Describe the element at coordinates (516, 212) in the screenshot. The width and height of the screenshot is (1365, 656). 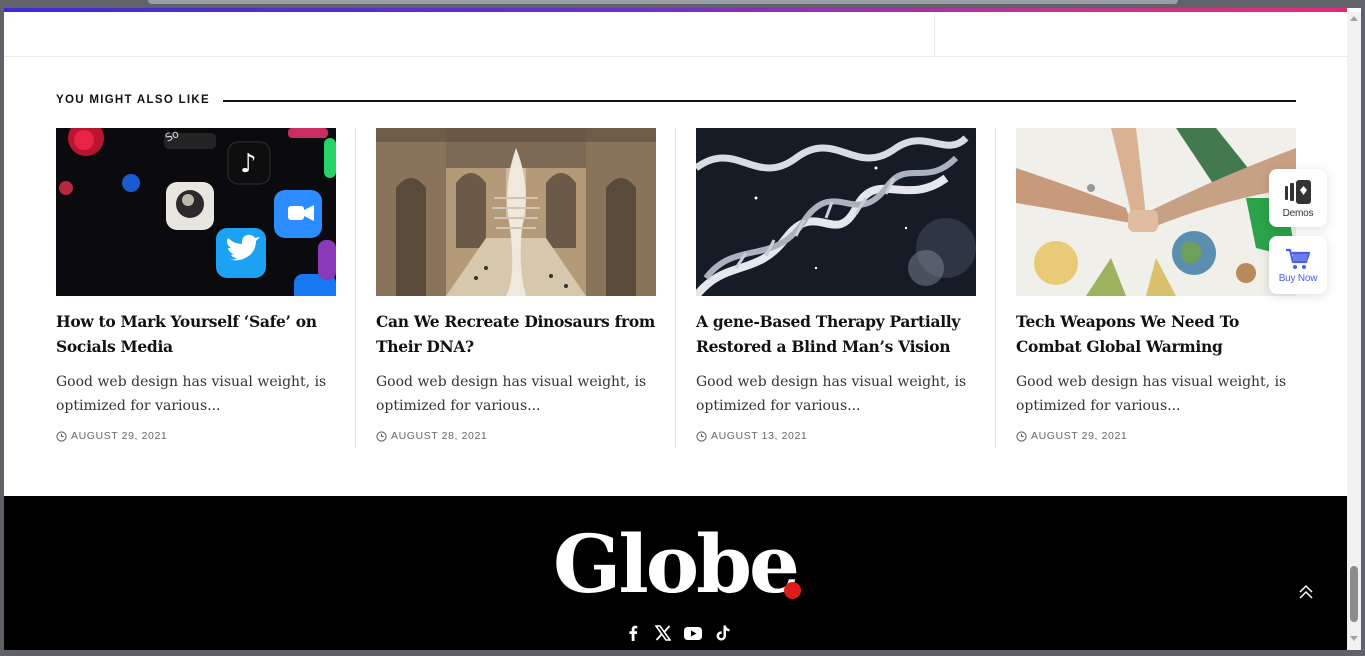
I see `post-image-museum` at that location.